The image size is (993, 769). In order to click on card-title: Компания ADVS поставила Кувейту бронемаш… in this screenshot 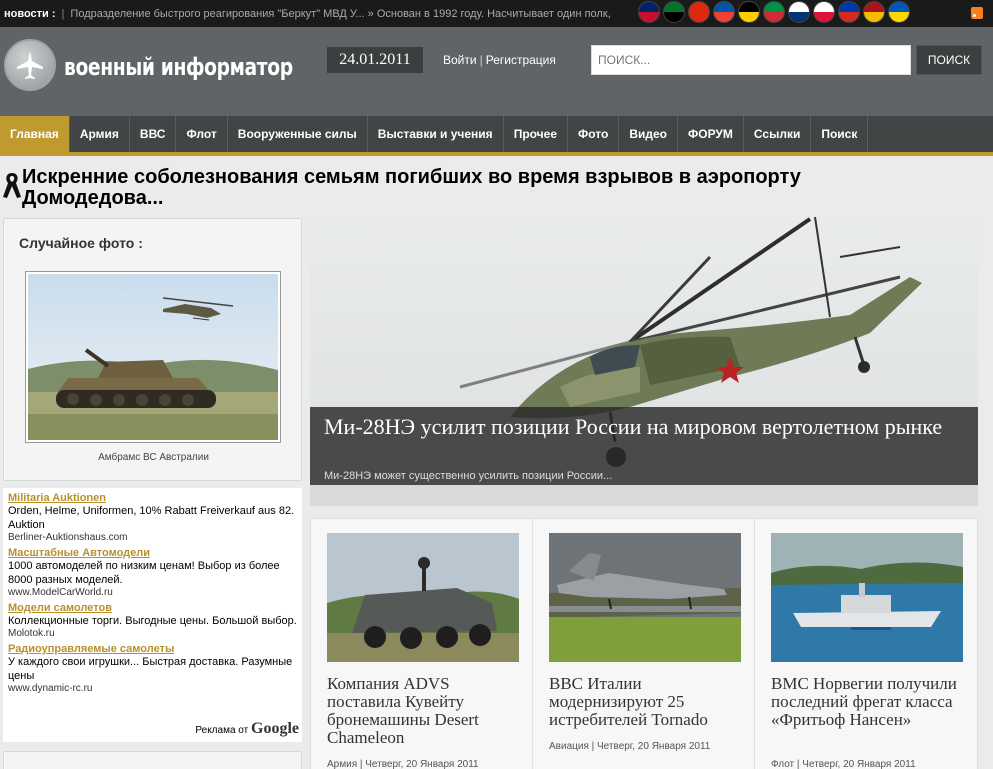, I will do `click(425, 711)`.